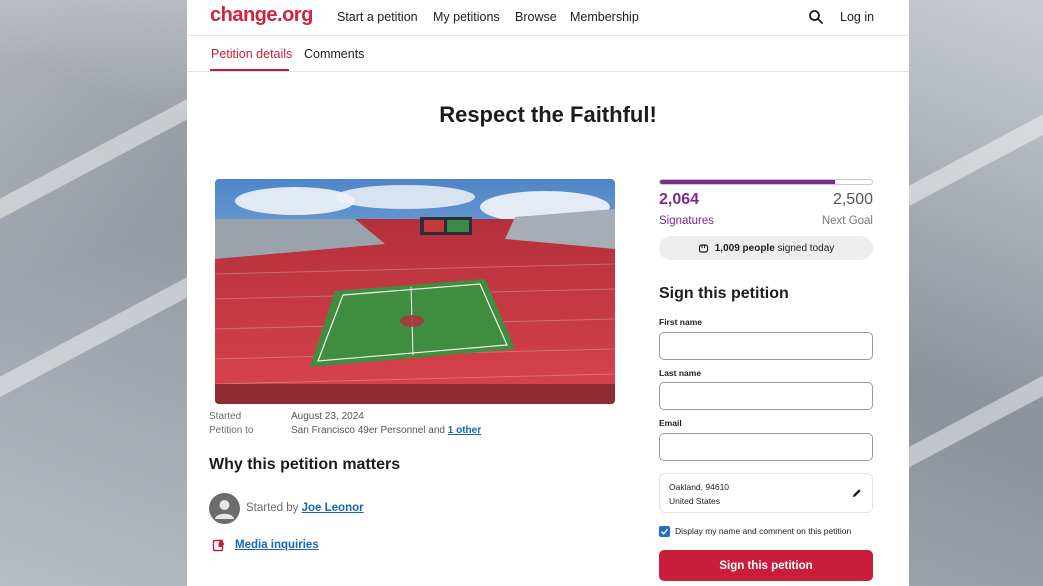  What do you see at coordinates (368, 430) in the screenshot?
I see `petition-to-target: San Francisco 49er Personnel and` at bounding box center [368, 430].